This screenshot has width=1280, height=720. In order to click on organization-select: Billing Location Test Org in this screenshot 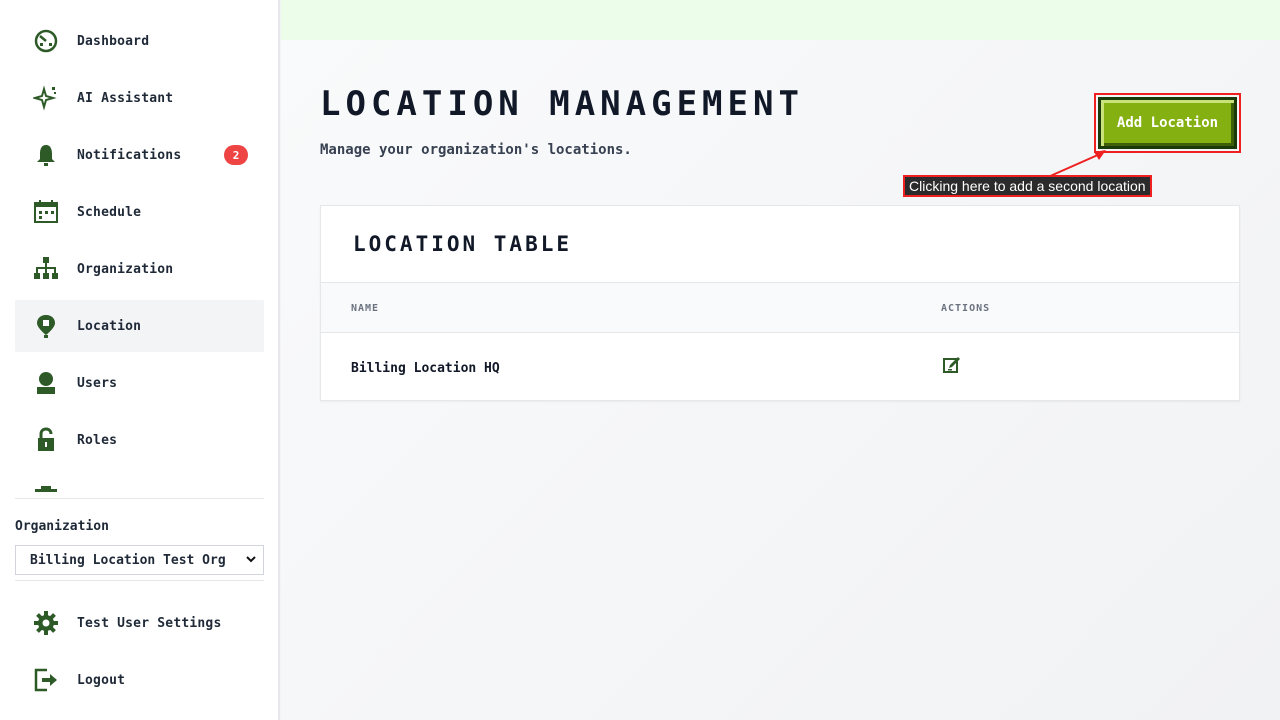, I will do `click(139, 560)`.